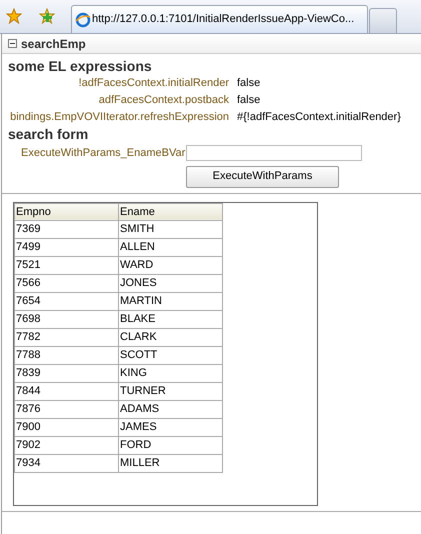 This screenshot has height=534, width=421. What do you see at coordinates (170, 427) in the screenshot?
I see `table-cell: JAMES` at bounding box center [170, 427].